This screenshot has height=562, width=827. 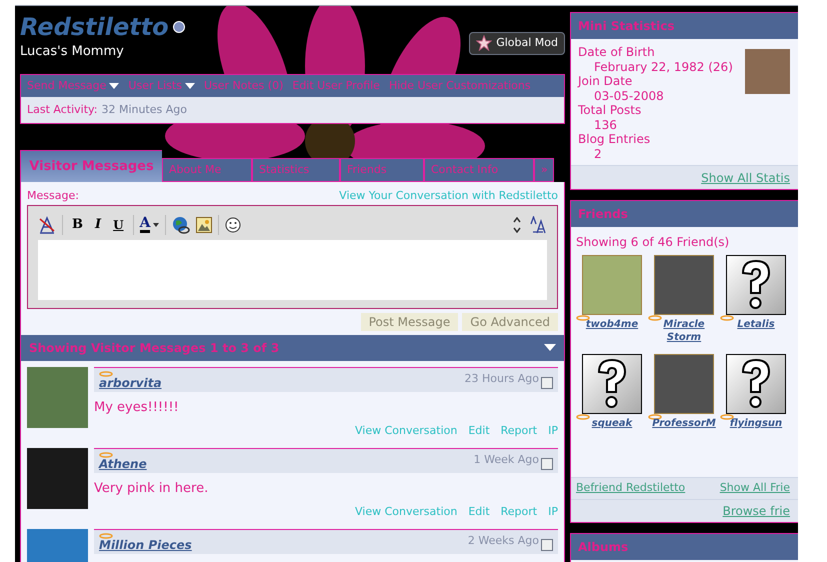 I want to click on tab: Visitor Messages, so click(x=91, y=166).